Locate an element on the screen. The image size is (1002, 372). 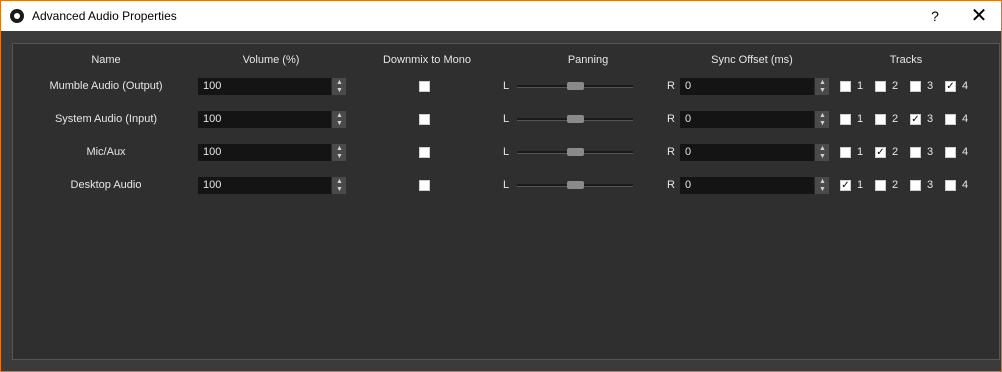
source-name-label: System Audio (Input) is located at coordinates (106, 119).